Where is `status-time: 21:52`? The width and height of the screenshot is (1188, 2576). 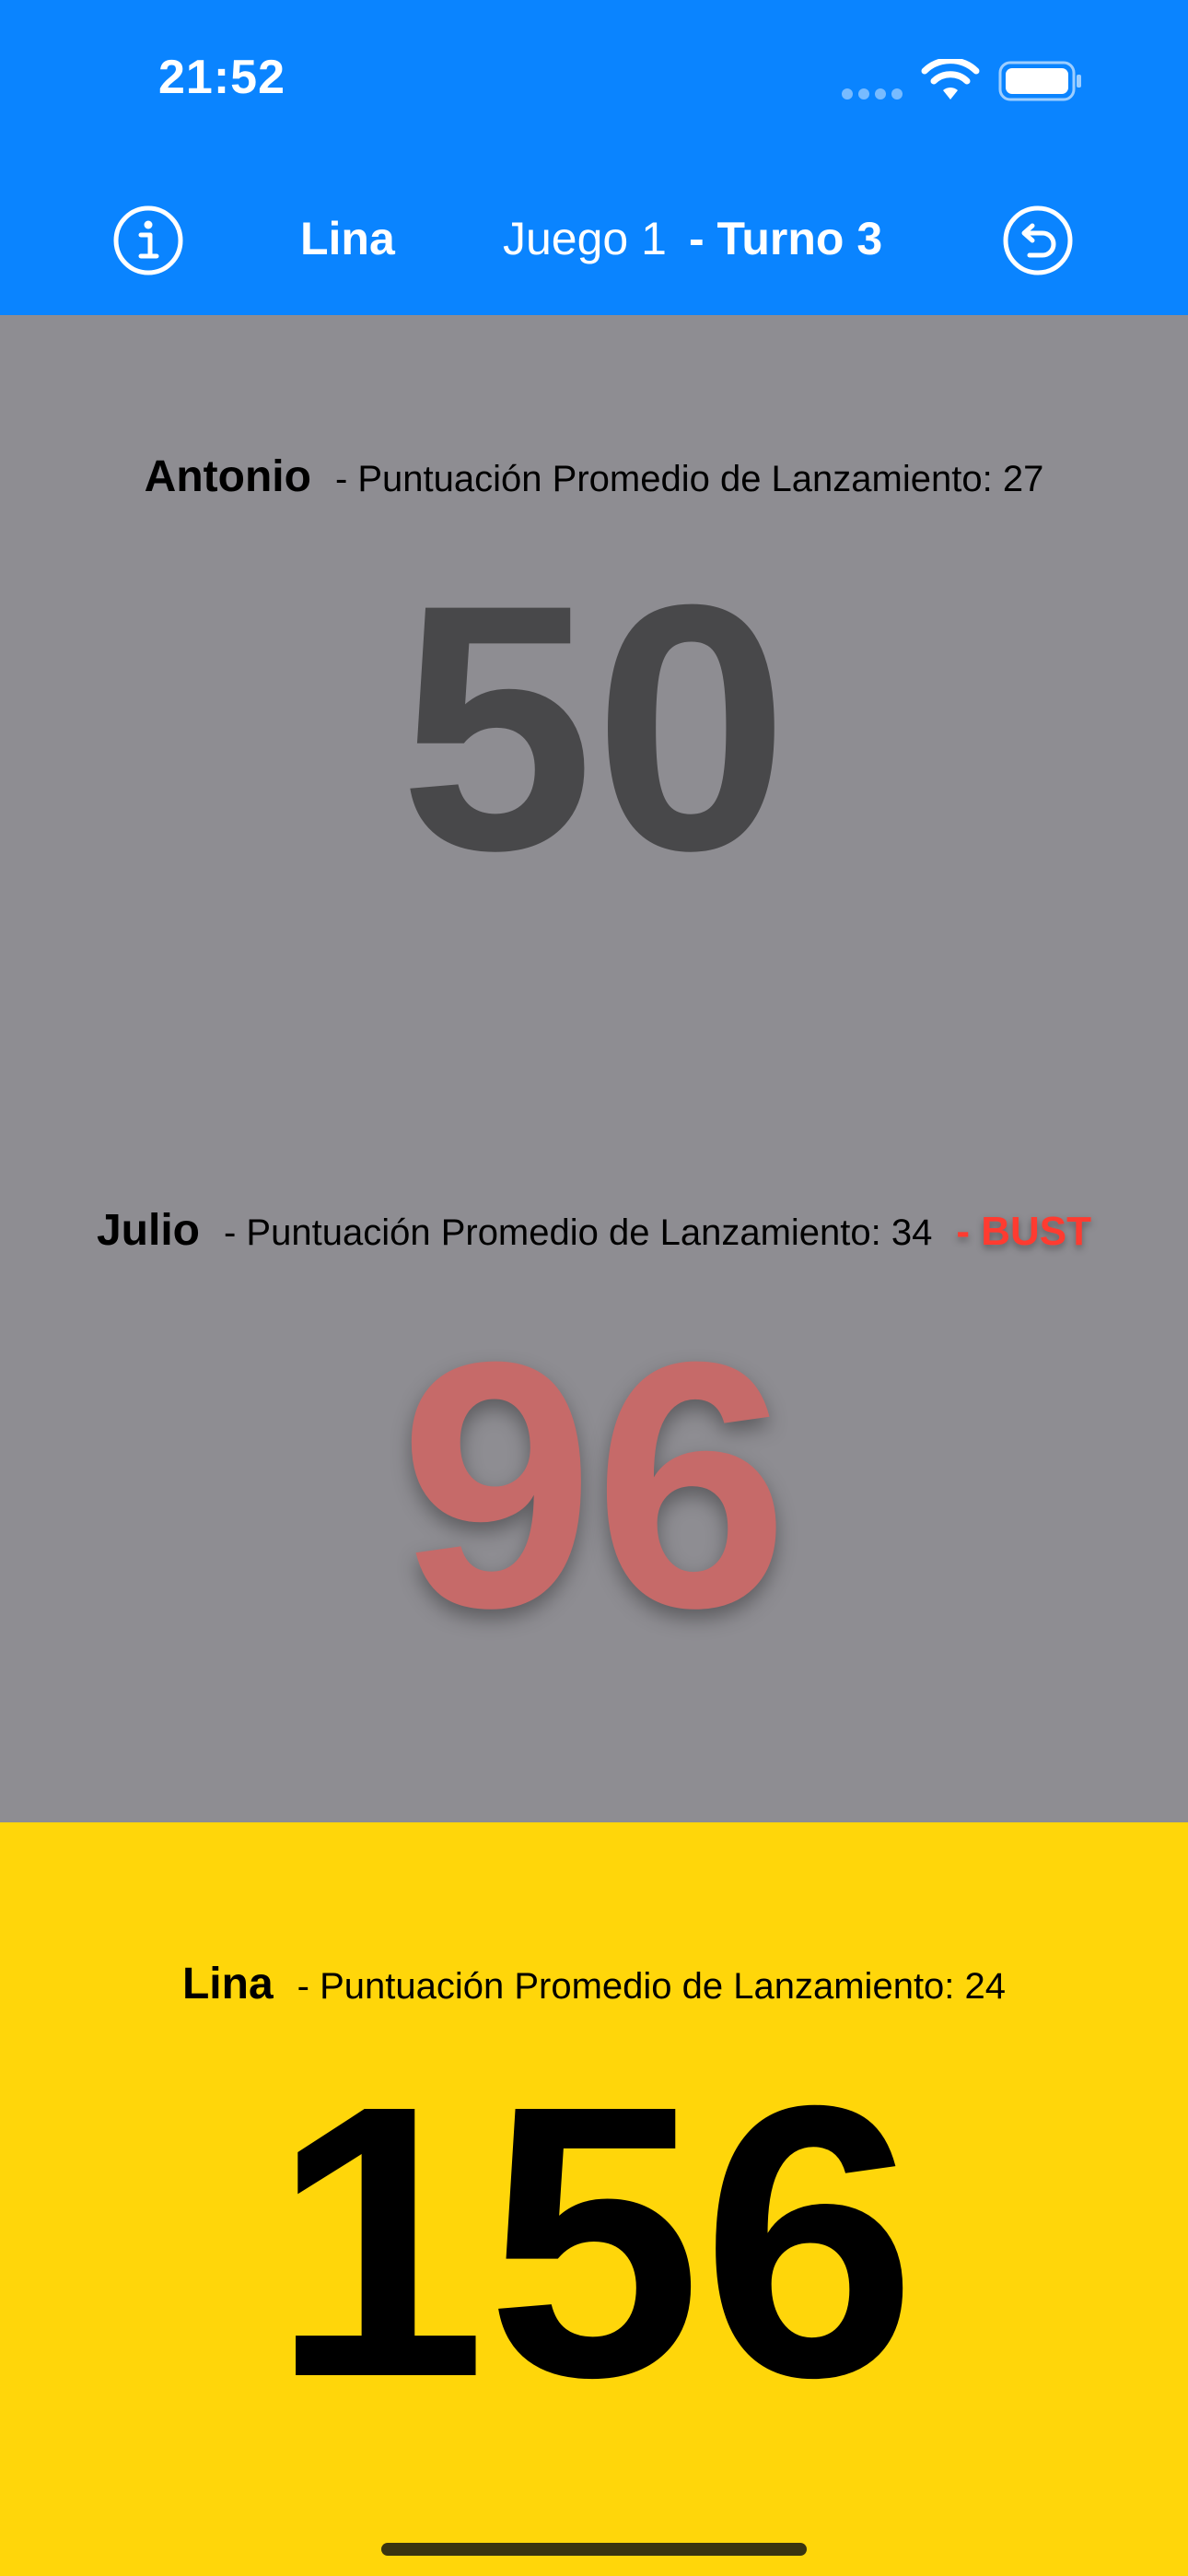 status-time: 21:52 is located at coordinates (221, 77).